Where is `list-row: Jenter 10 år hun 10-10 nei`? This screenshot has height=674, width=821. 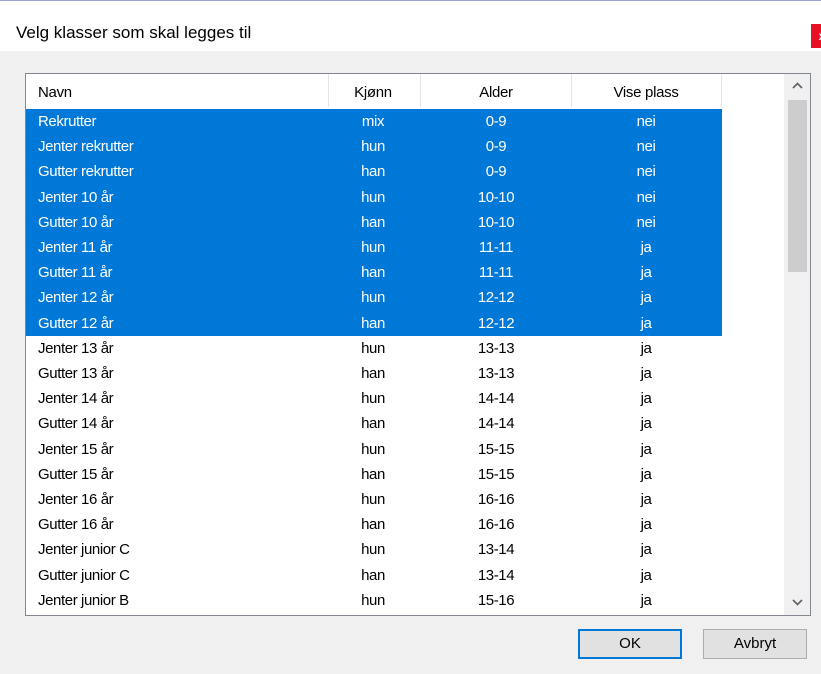 list-row: Jenter 10 år hun 10-10 nei is located at coordinates (374, 197).